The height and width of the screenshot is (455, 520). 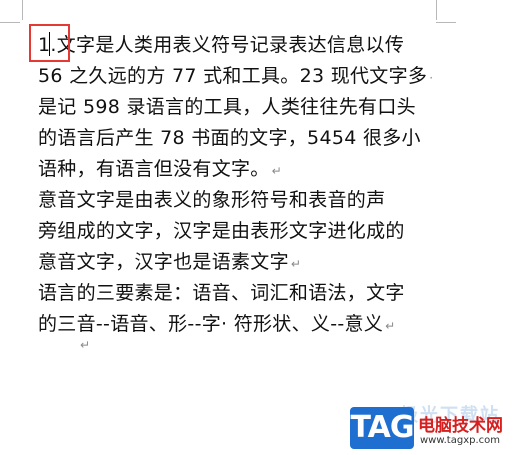 I want to click on line-text: 的三音--语音、形--字· 符形状、义--意义, so click(x=211, y=324).